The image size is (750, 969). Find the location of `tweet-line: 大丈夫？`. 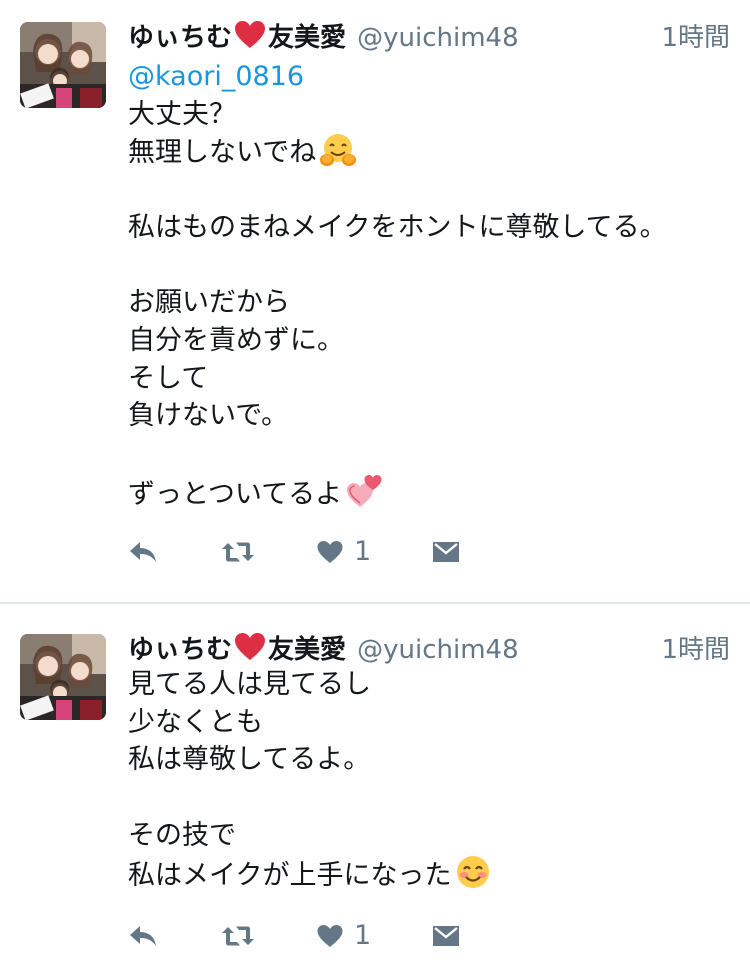

tweet-line: 大丈夫？ is located at coordinates (182, 114).